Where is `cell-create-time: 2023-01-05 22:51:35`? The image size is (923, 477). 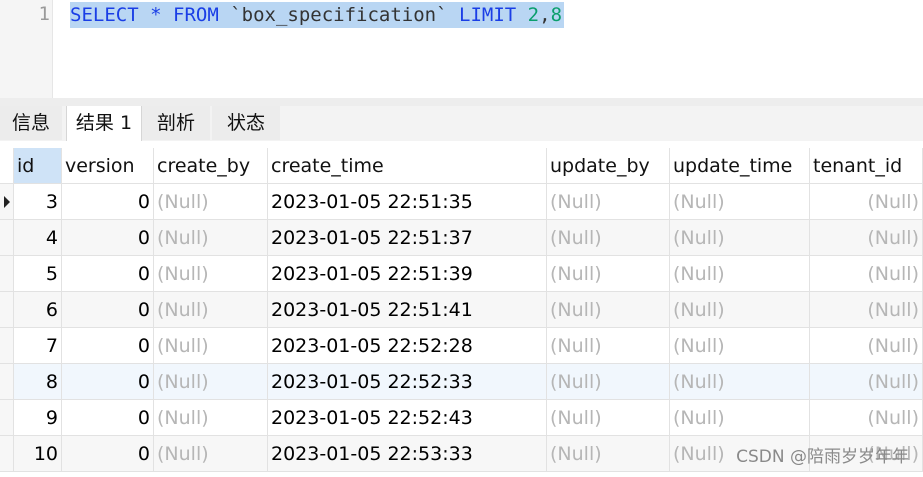 cell-create-time: 2023-01-05 22:51:35 is located at coordinates (407, 202).